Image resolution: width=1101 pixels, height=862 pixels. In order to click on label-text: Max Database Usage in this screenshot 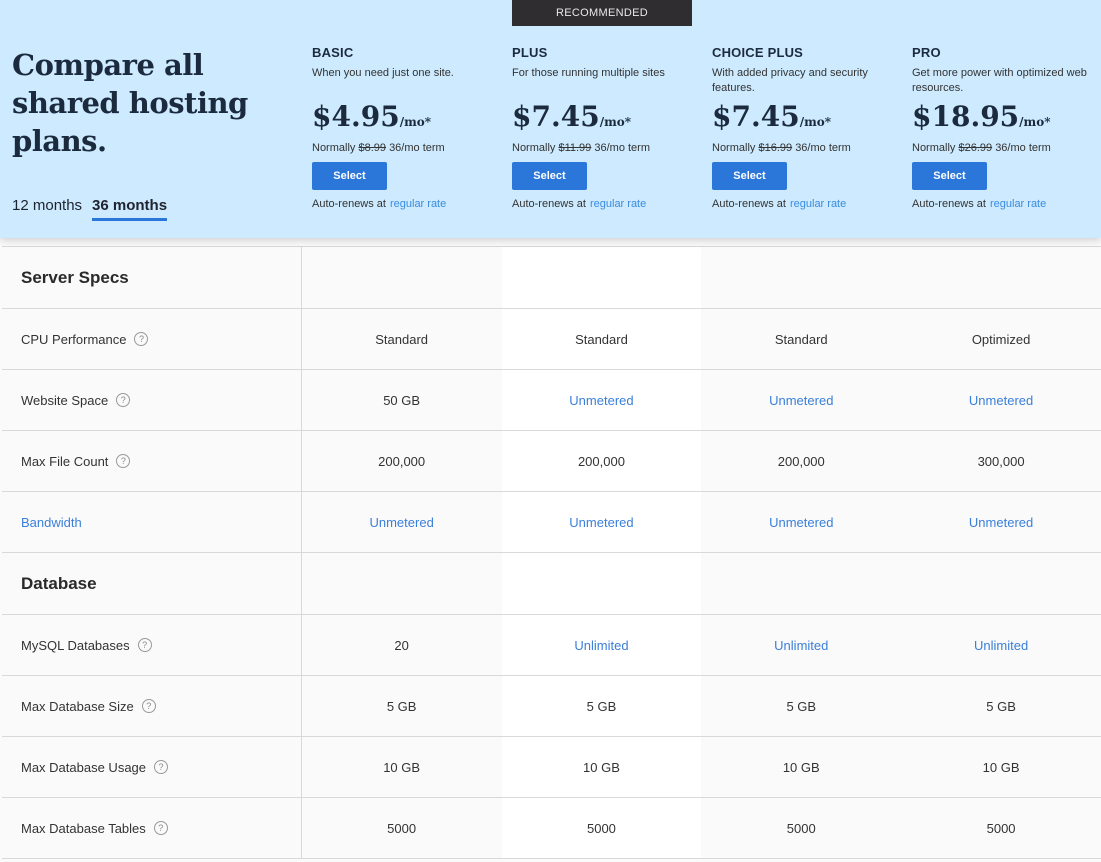, I will do `click(84, 767)`.